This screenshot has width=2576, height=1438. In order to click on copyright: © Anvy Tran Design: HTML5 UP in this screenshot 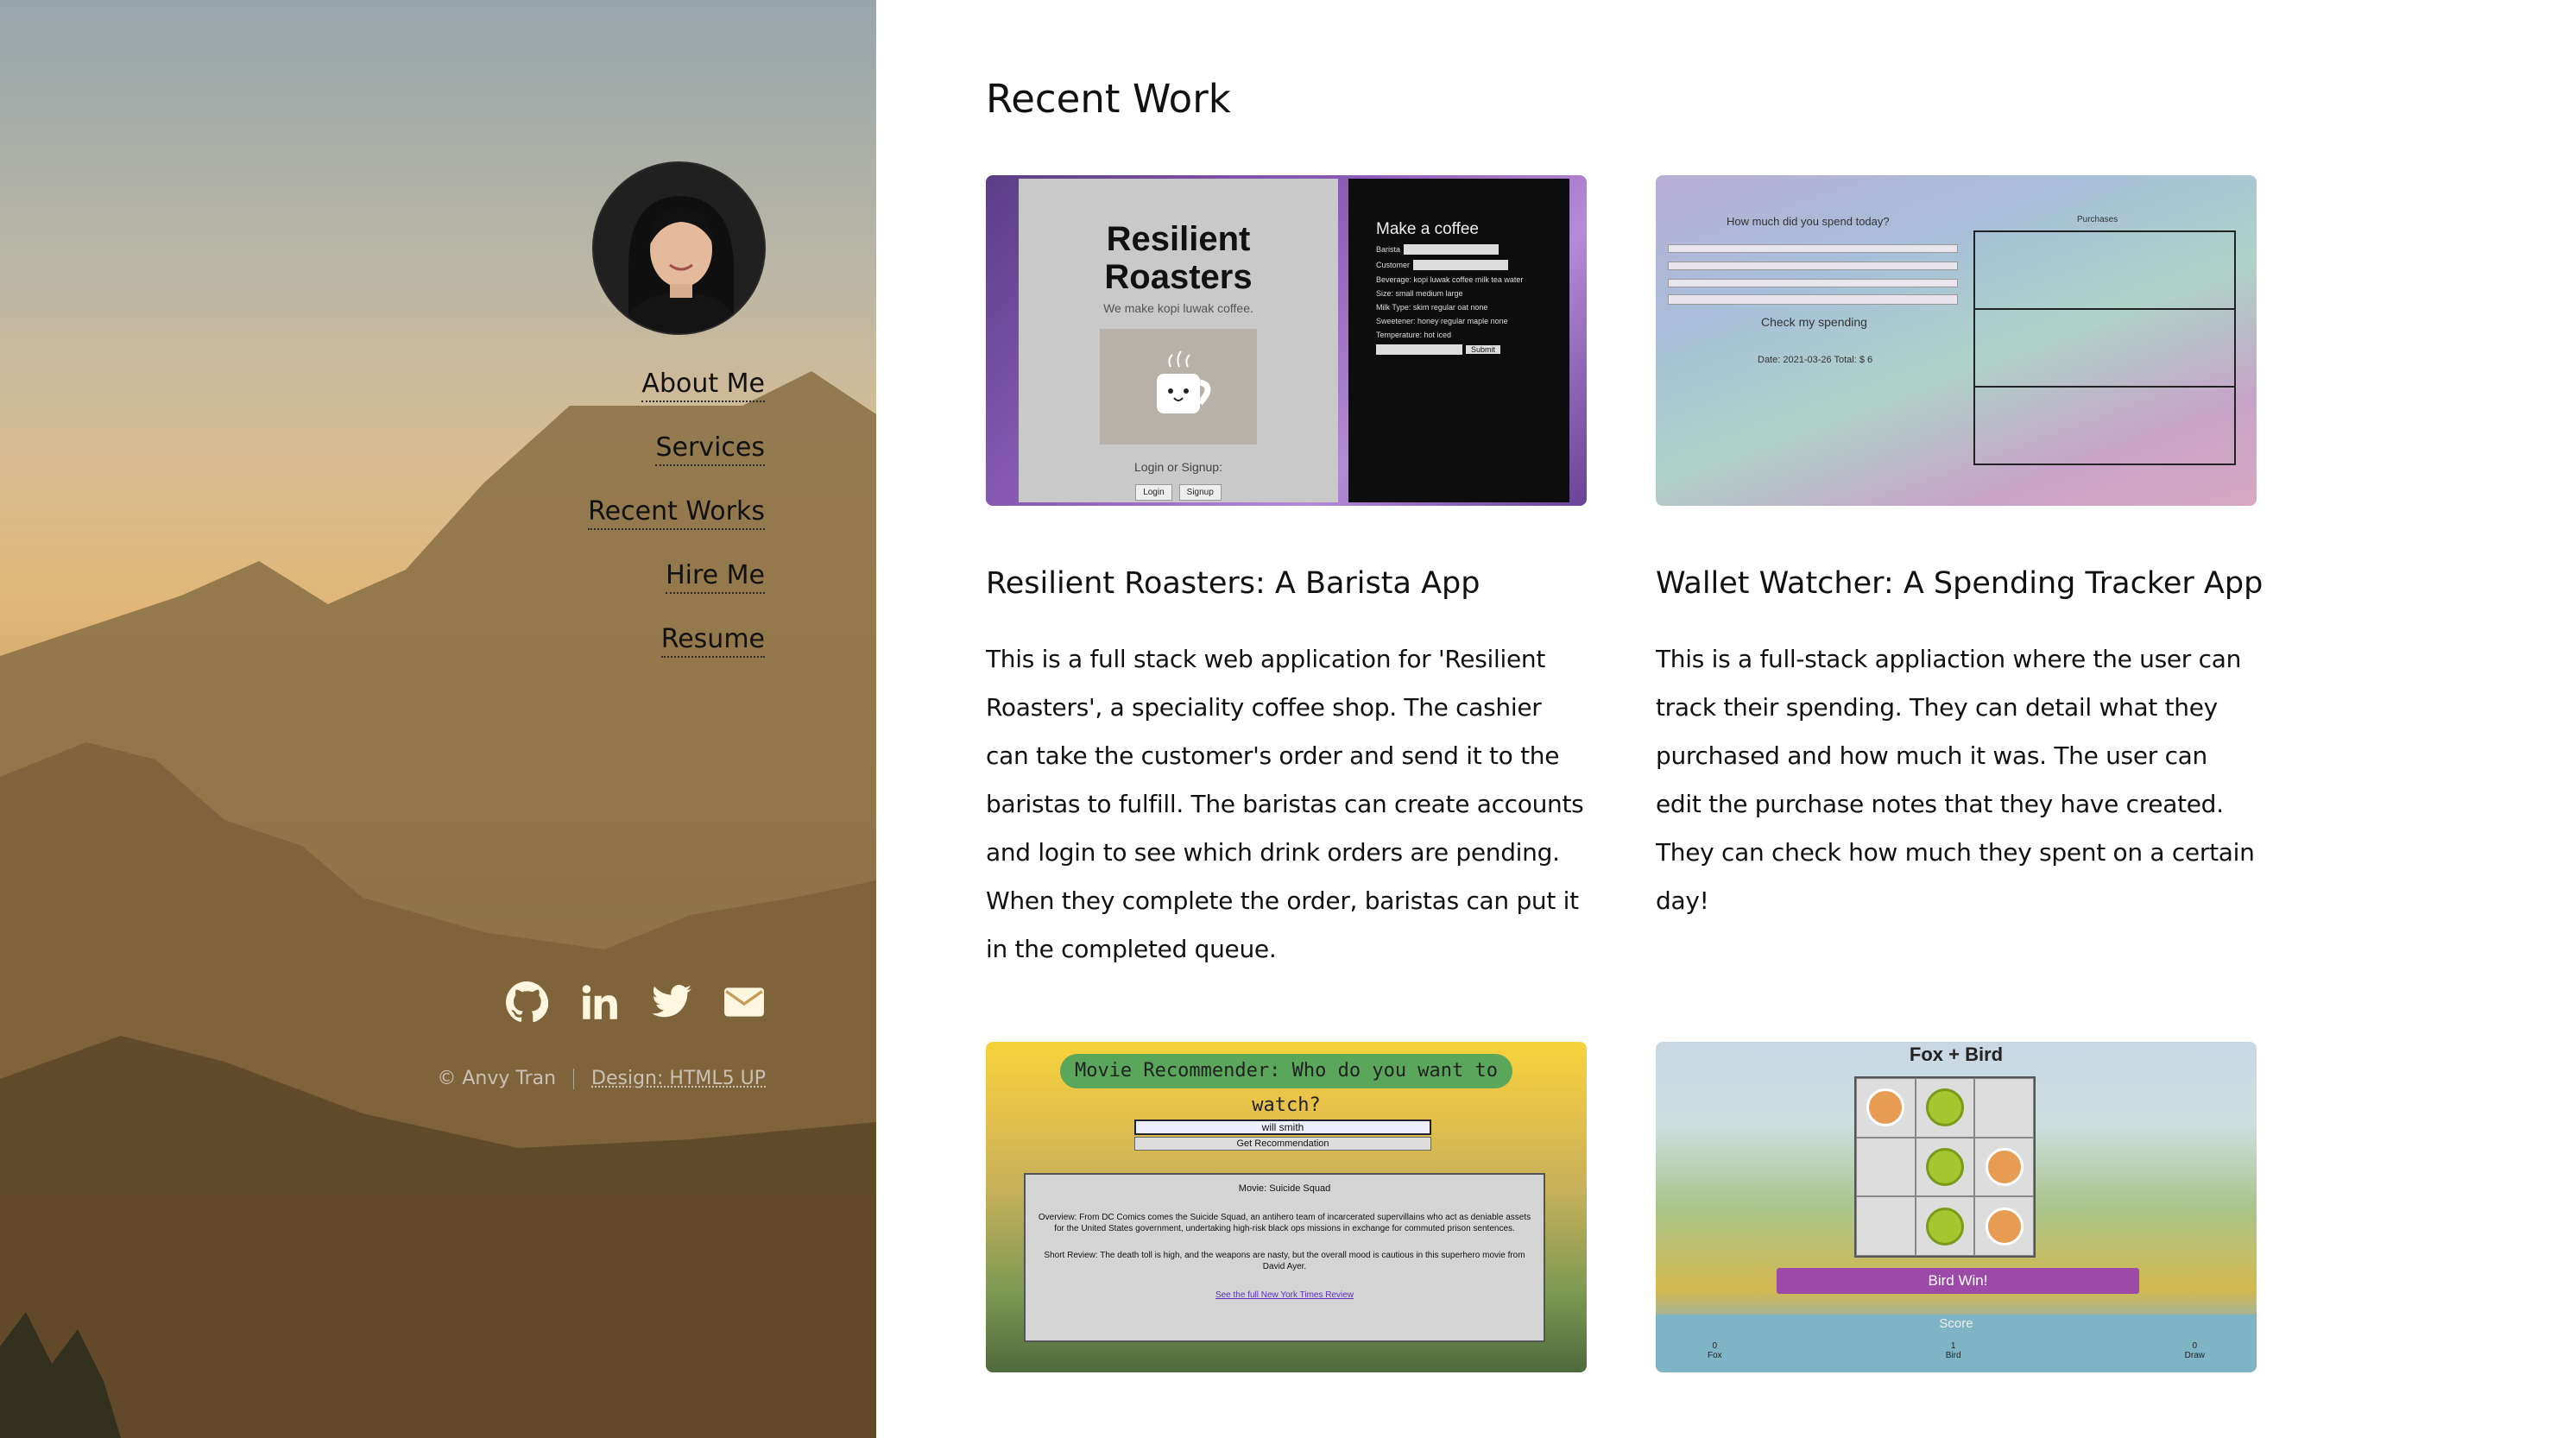, I will do `click(601, 1078)`.